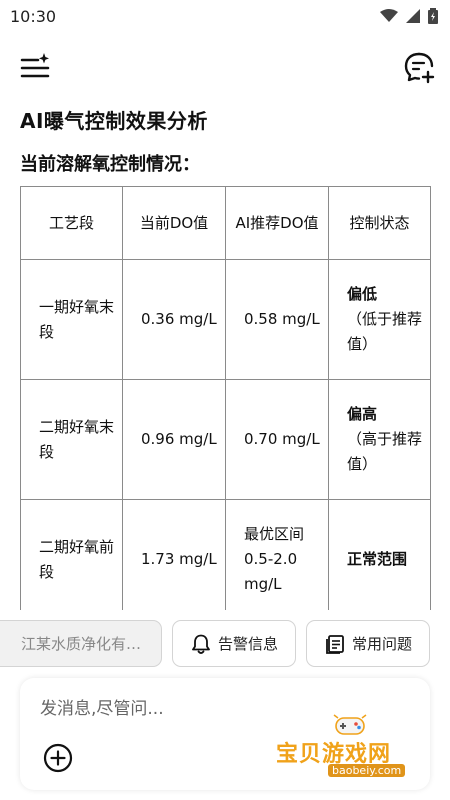 This screenshot has height=800, width=450. I want to click on cell-current-do: 1.73 mg/L, so click(174, 554).